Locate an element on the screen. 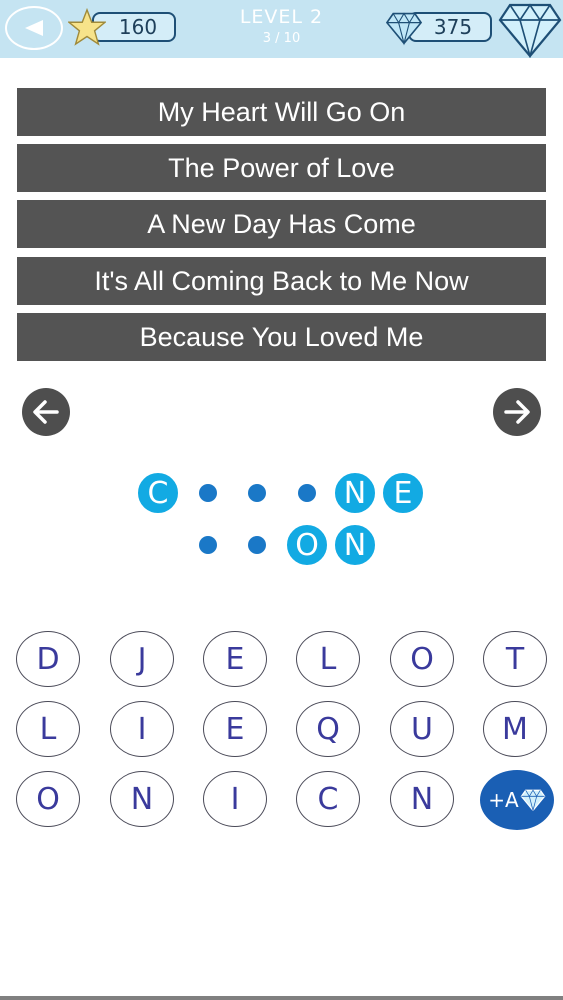 The height and width of the screenshot is (1000, 563). diamond-shop-icon is located at coordinates (530, 30).